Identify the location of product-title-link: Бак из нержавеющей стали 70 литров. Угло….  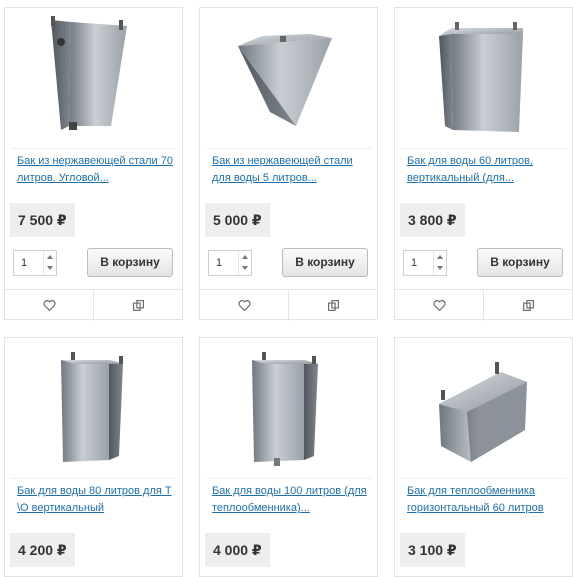
(96, 170).